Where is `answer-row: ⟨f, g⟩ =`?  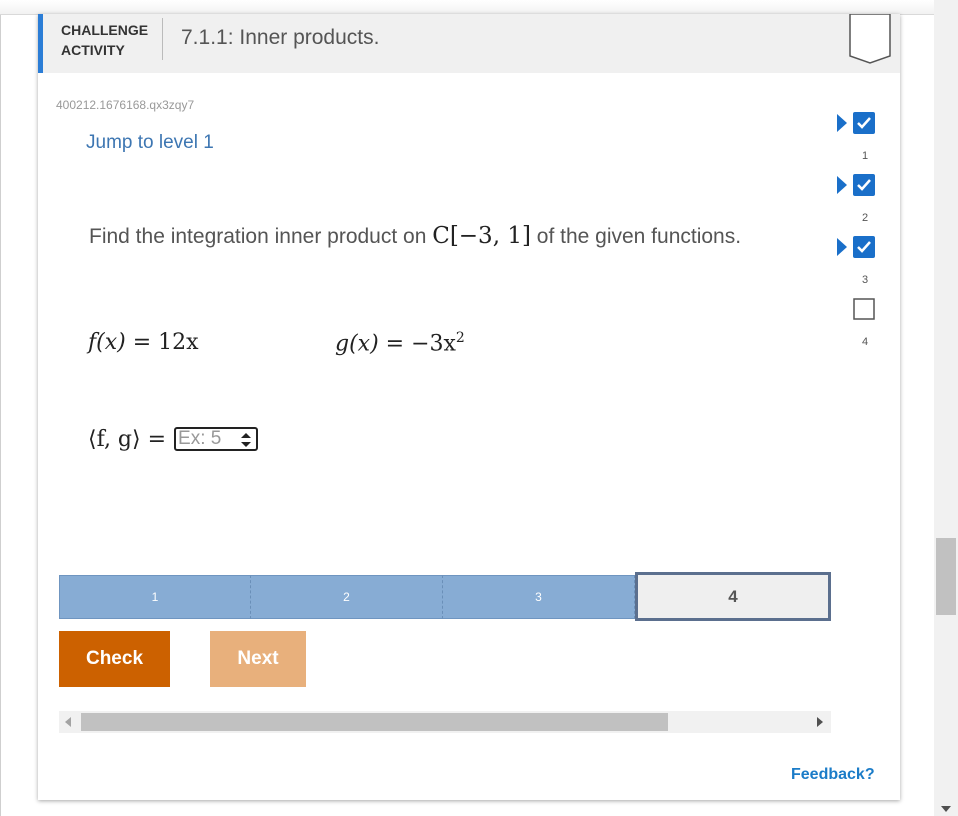
answer-row: ⟨f, g⟩ = is located at coordinates (173, 439).